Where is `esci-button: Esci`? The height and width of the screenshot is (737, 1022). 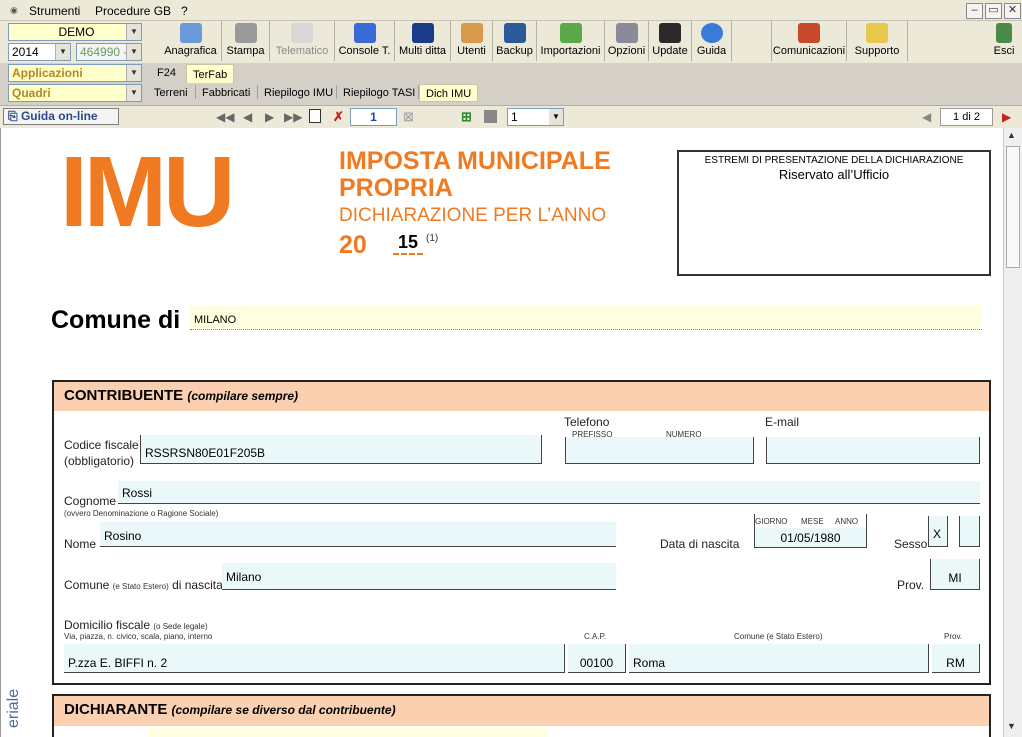 esci-button: Esci is located at coordinates (1004, 41).